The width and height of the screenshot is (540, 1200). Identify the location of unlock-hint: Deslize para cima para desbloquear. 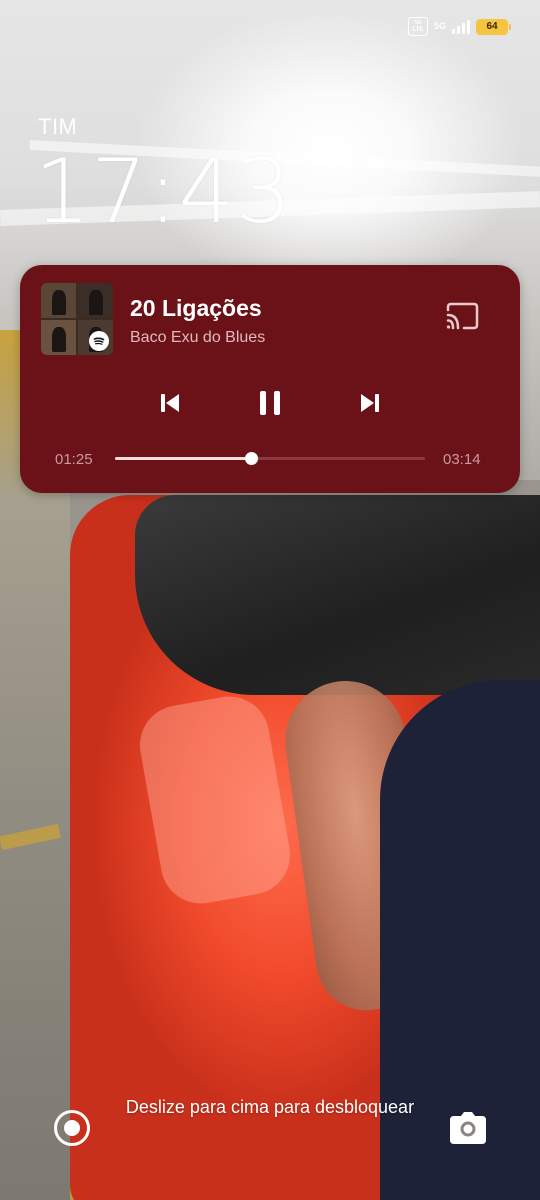
(270, 1107).